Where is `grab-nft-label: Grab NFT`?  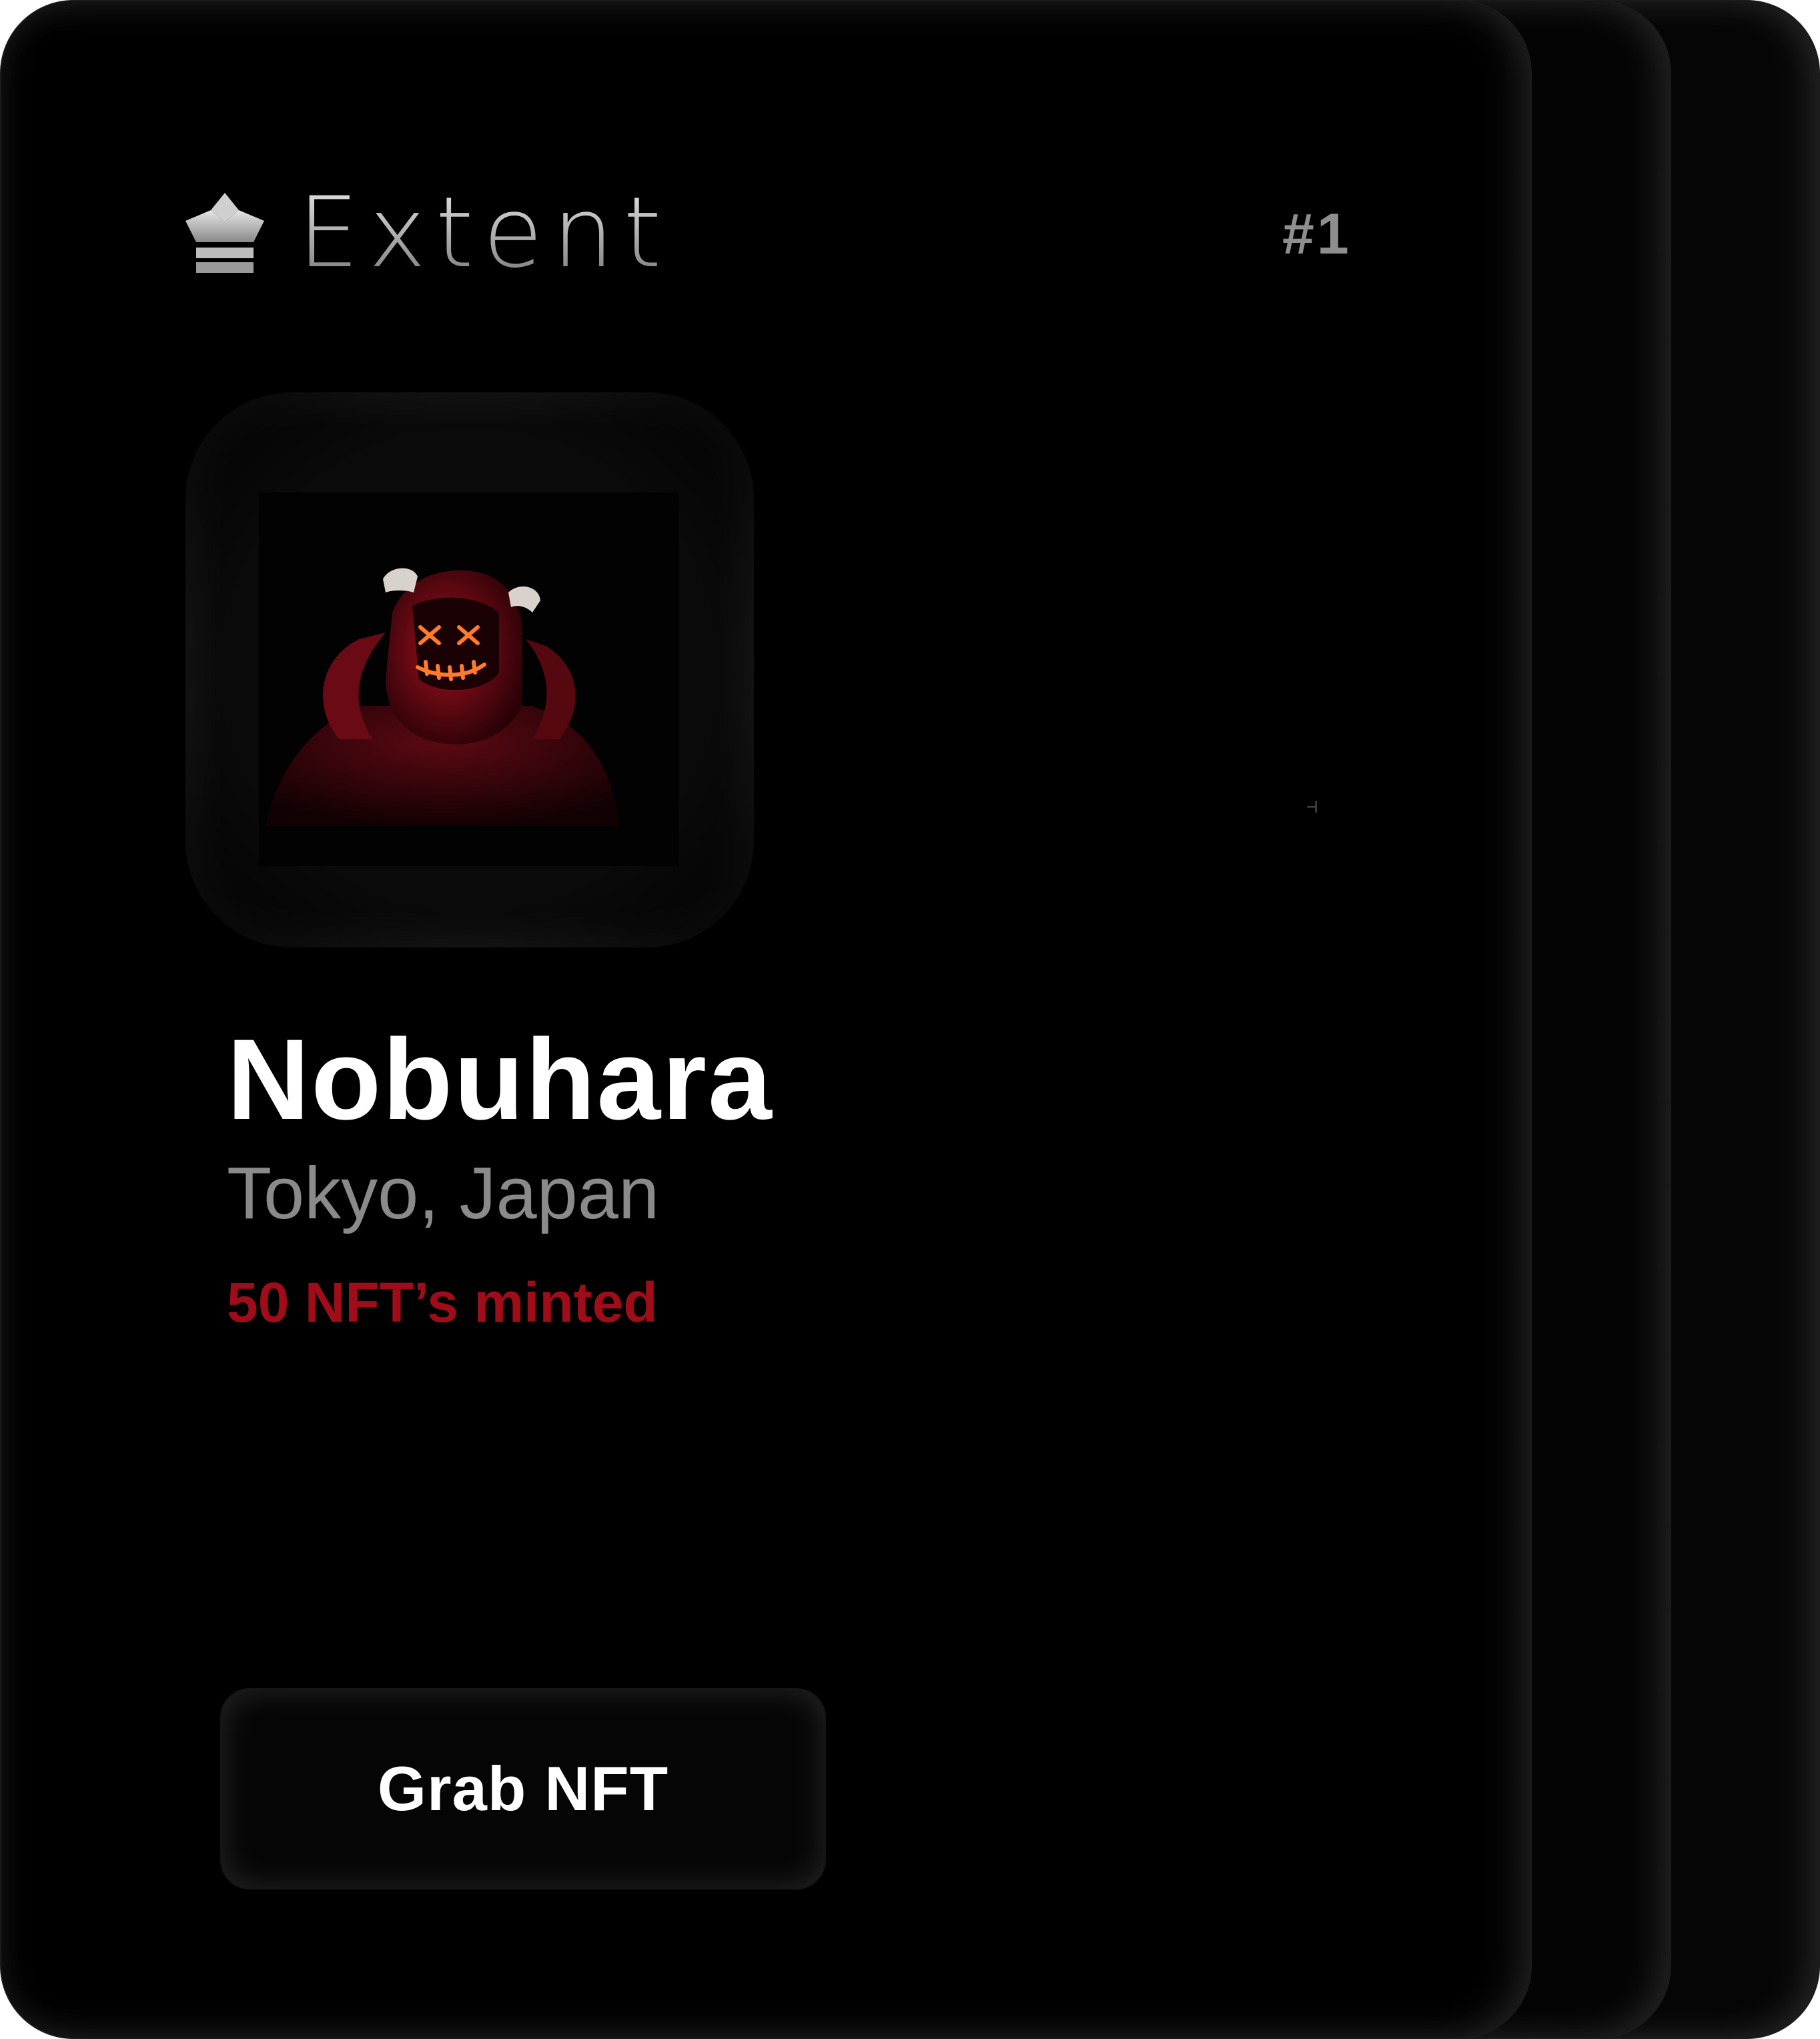 grab-nft-label: Grab NFT is located at coordinates (523, 1788).